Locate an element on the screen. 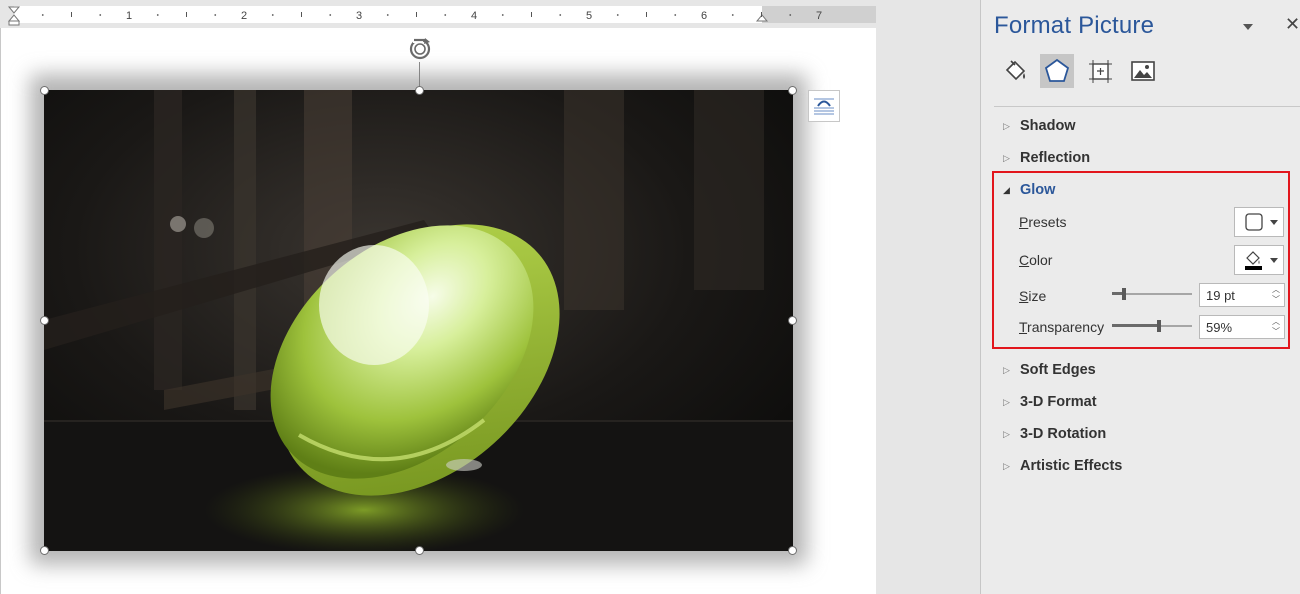 This screenshot has width=1300, height=594. section-glow: ◢ Glow is located at coordinates (1029, 190).